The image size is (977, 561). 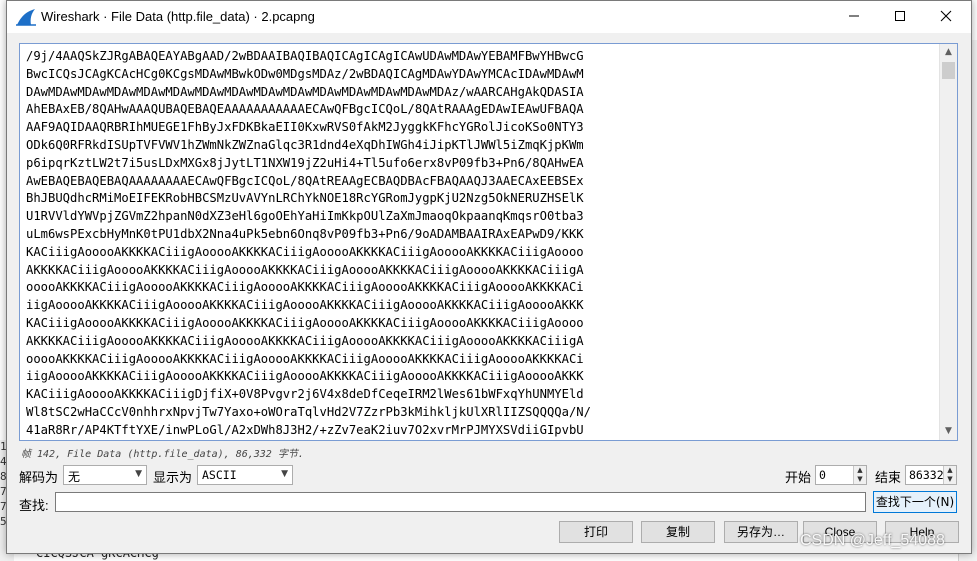 I want to click on find-next-button: 查找下一个(N), so click(x=915, y=502).